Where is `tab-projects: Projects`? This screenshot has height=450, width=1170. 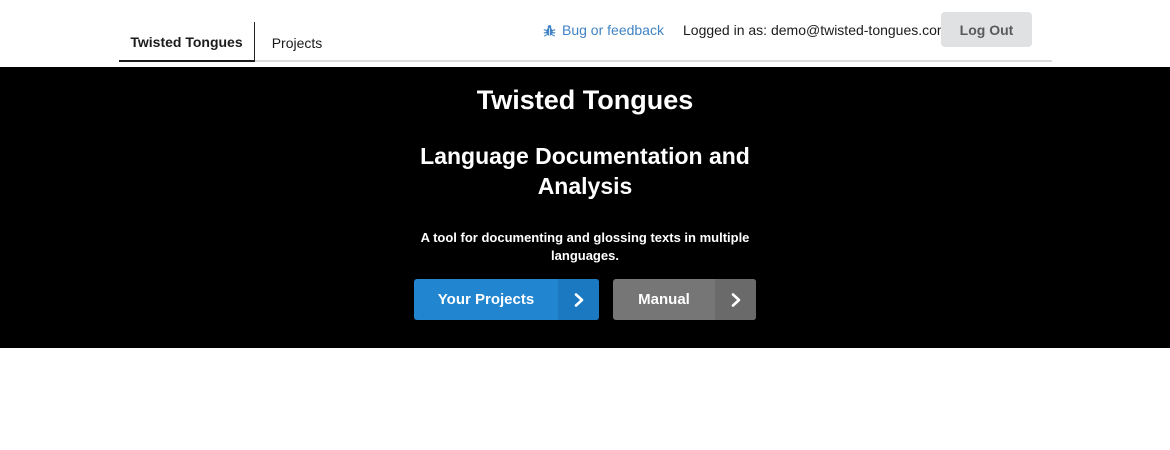 tab-projects: Projects is located at coordinates (297, 42).